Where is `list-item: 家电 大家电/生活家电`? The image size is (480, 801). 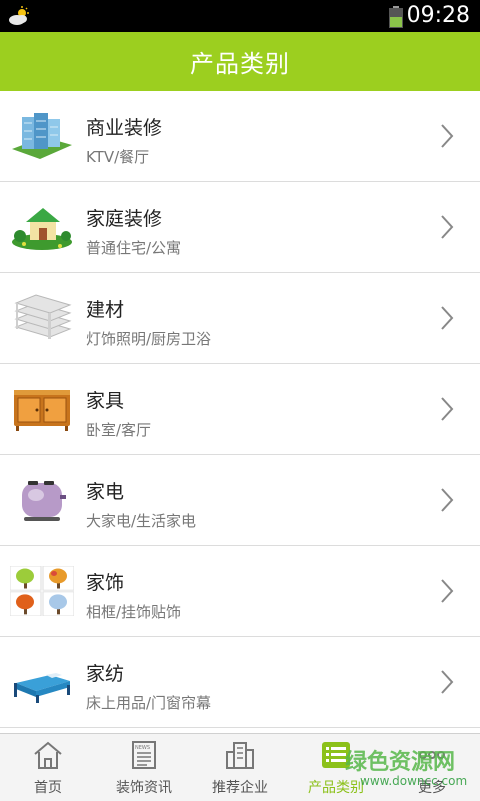 list-item: 家电 大家电/生活家电 is located at coordinates (240, 500).